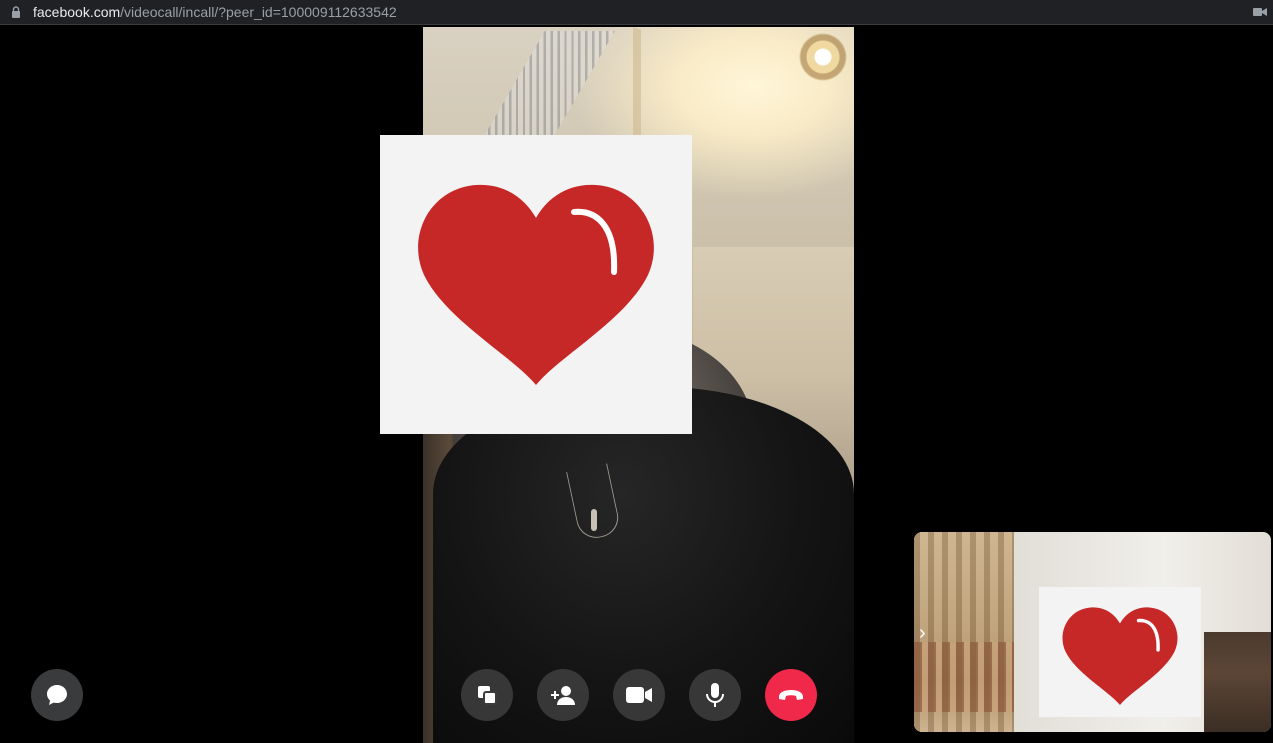  I want to click on pendant, so click(594, 520).